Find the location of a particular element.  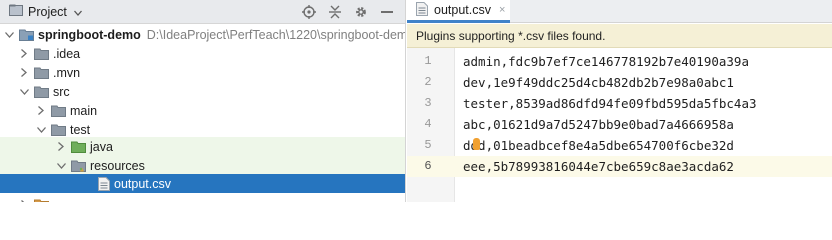

editor-line: 2 dev,1e9f49ddc25d4cb482db2b7e98a0abc1 is located at coordinates (619, 82).